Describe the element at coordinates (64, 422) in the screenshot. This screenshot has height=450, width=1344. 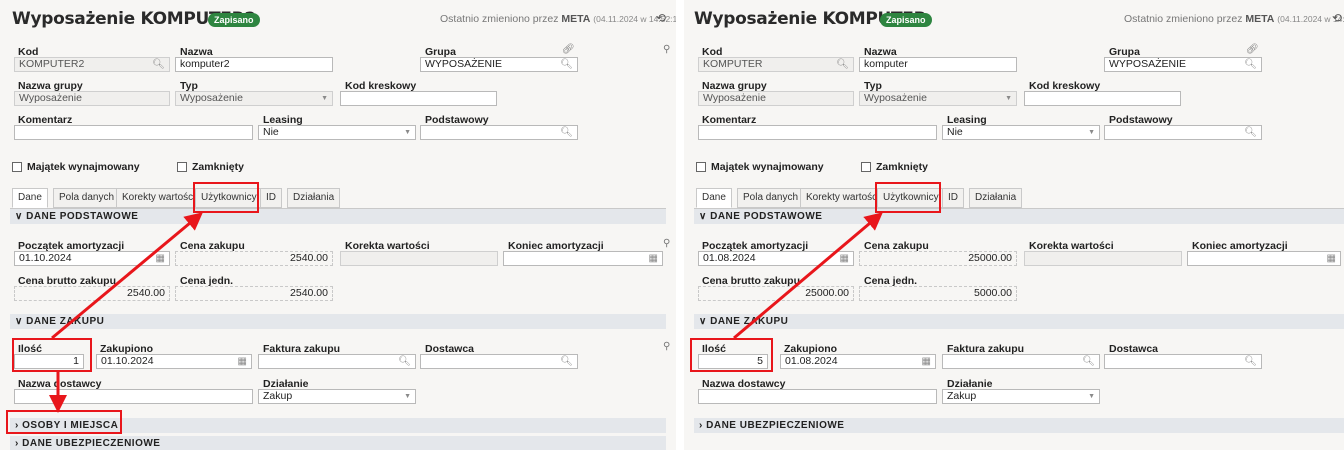
I see `highlight-osoby-section` at that location.